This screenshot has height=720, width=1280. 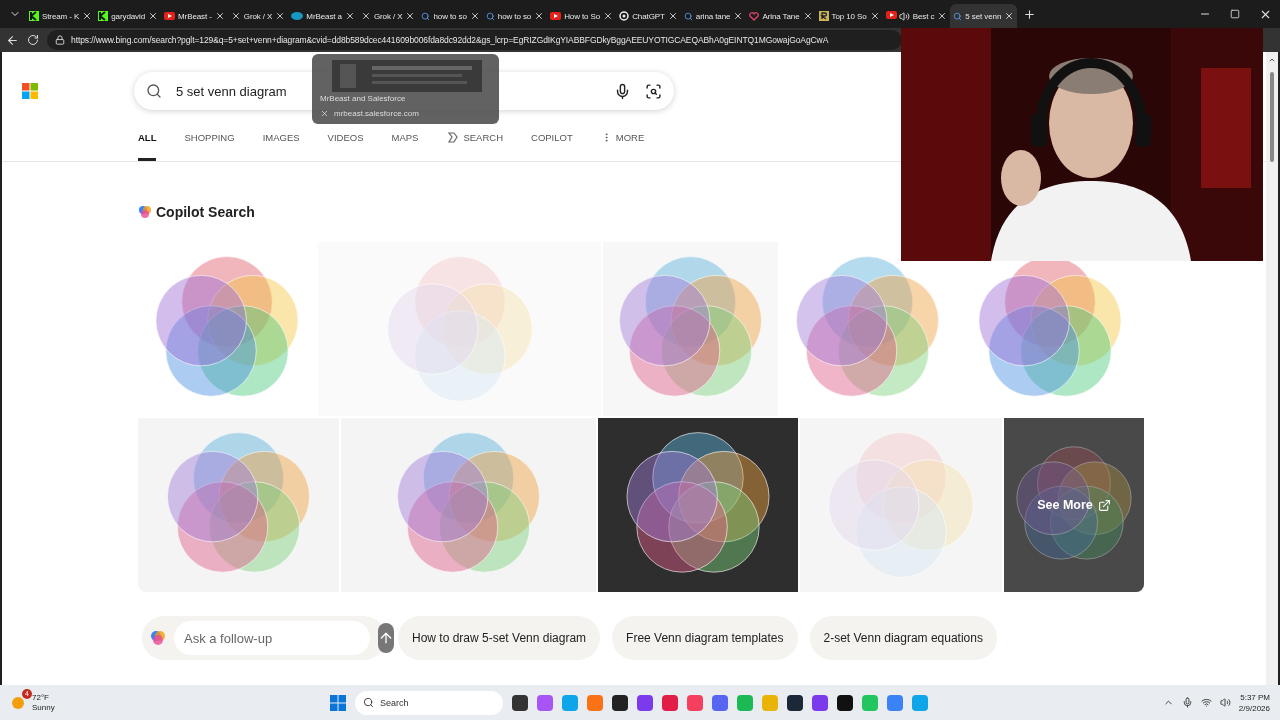 I want to click on new-tab-button, so click(x=1030, y=14).